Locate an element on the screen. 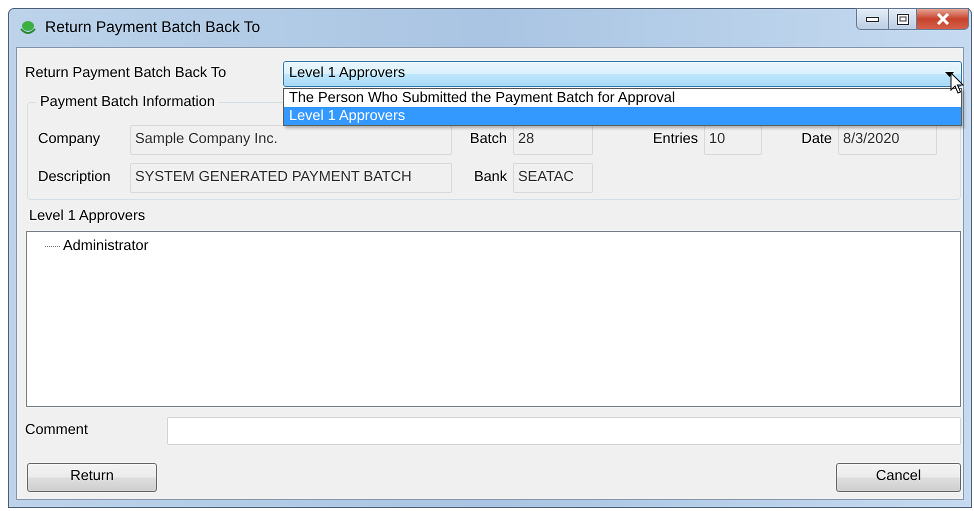 The width and height of the screenshot is (974, 511). maximize-icon is located at coordinates (902, 19).